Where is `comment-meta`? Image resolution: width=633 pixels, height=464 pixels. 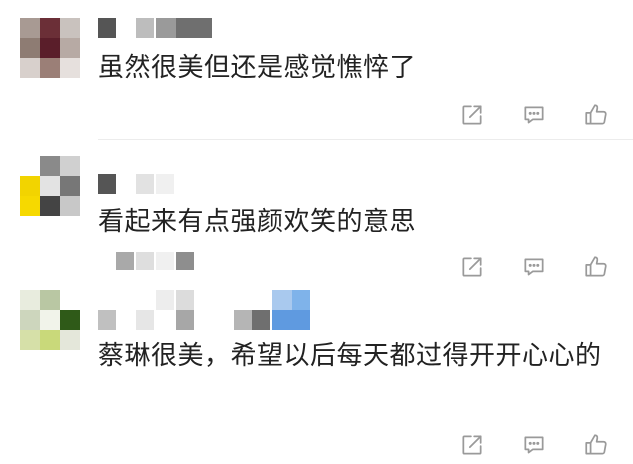
comment-meta is located at coordinates (157, 262).